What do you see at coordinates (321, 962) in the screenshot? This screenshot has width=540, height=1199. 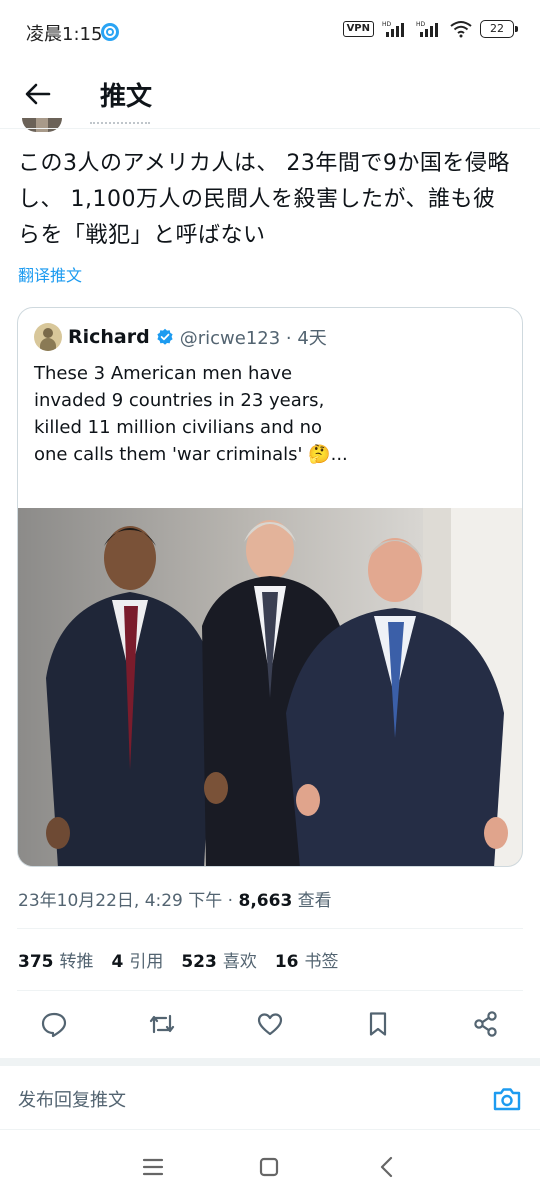 I see `bookmarks-label: 书签` at bounding box center [321, 962].